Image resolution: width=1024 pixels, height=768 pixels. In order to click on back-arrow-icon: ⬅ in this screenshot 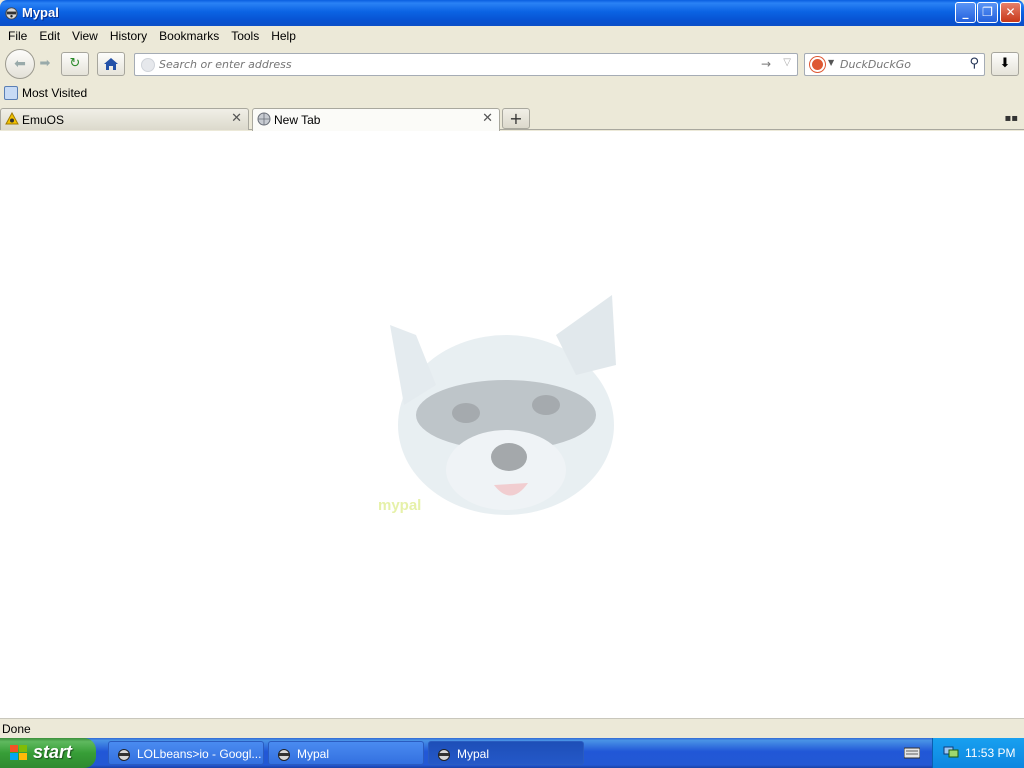, I will do `click(20, 64)`.